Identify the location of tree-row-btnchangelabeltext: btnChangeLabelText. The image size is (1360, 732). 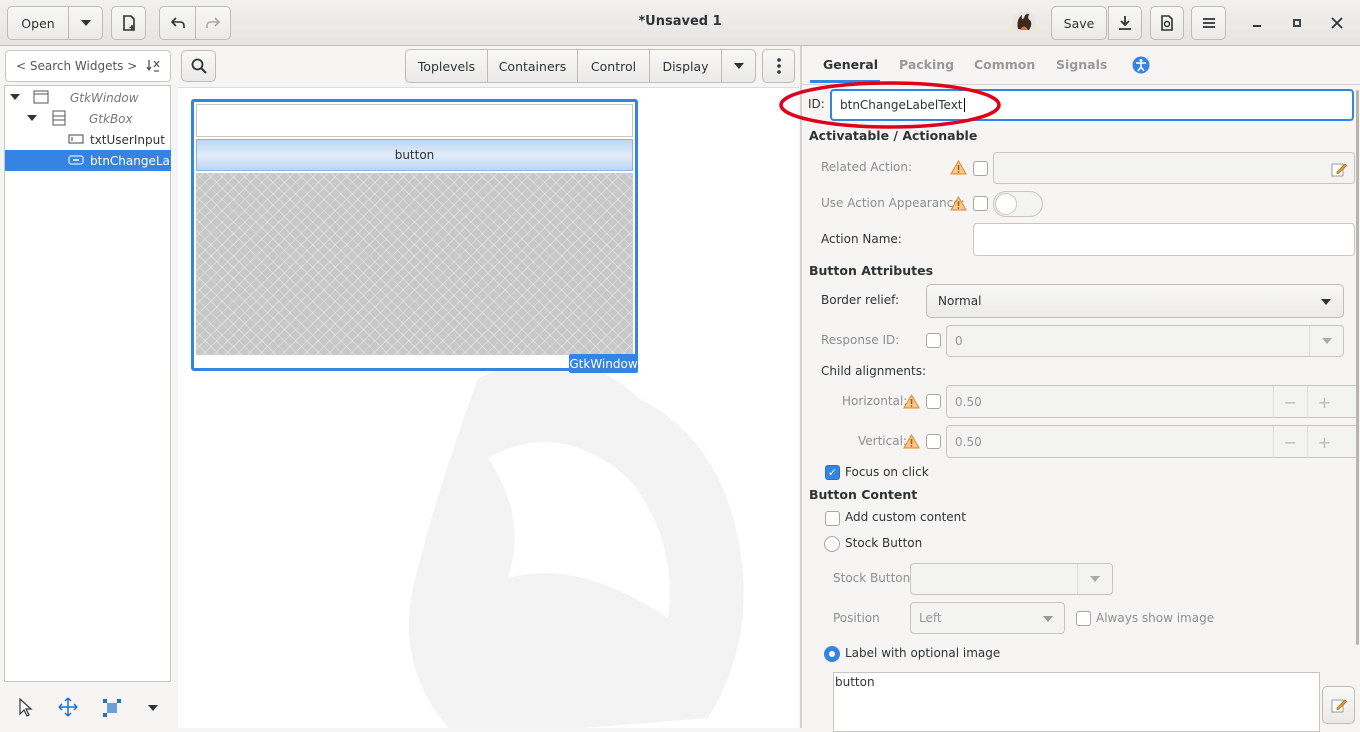
(88, 160).